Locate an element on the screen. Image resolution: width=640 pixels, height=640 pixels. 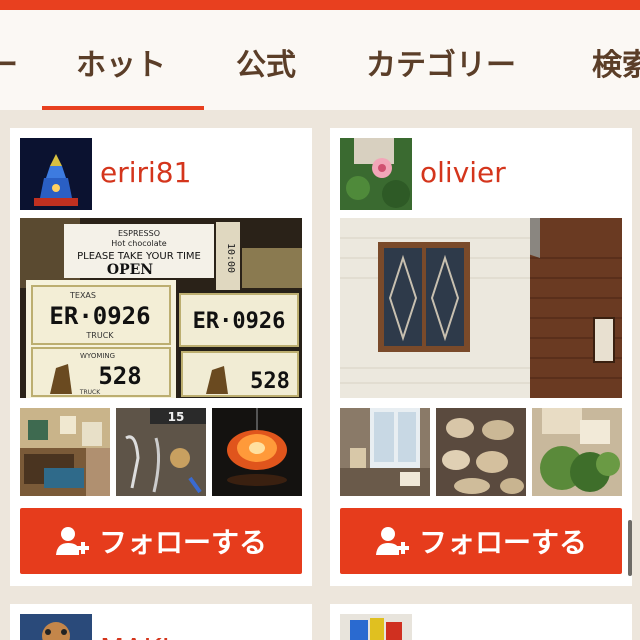
tab-previous: ー is located at coordinates (9, 62).